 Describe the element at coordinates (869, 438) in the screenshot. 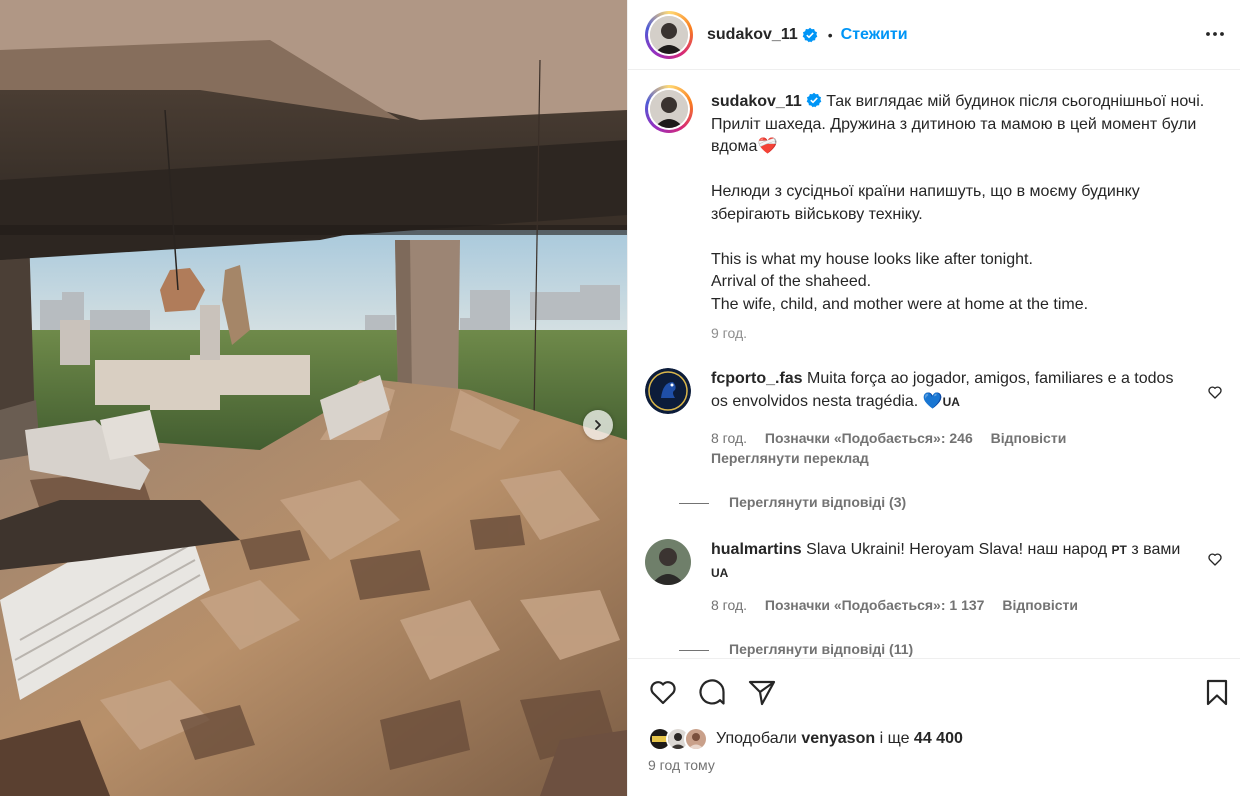

I see `comment-likes-count: Позначки «Подобається»: 246` at that location.